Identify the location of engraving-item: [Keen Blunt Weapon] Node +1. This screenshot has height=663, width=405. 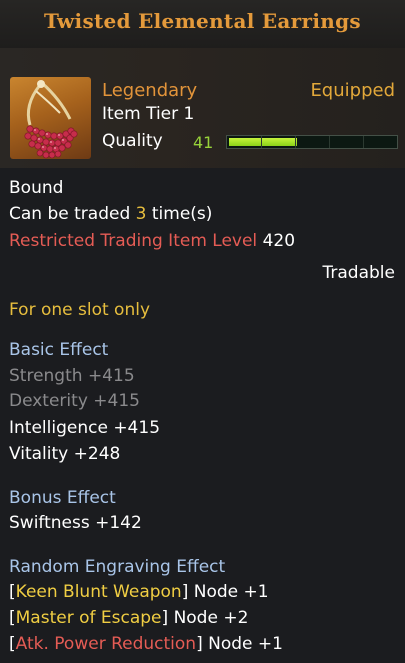
(139, 592).